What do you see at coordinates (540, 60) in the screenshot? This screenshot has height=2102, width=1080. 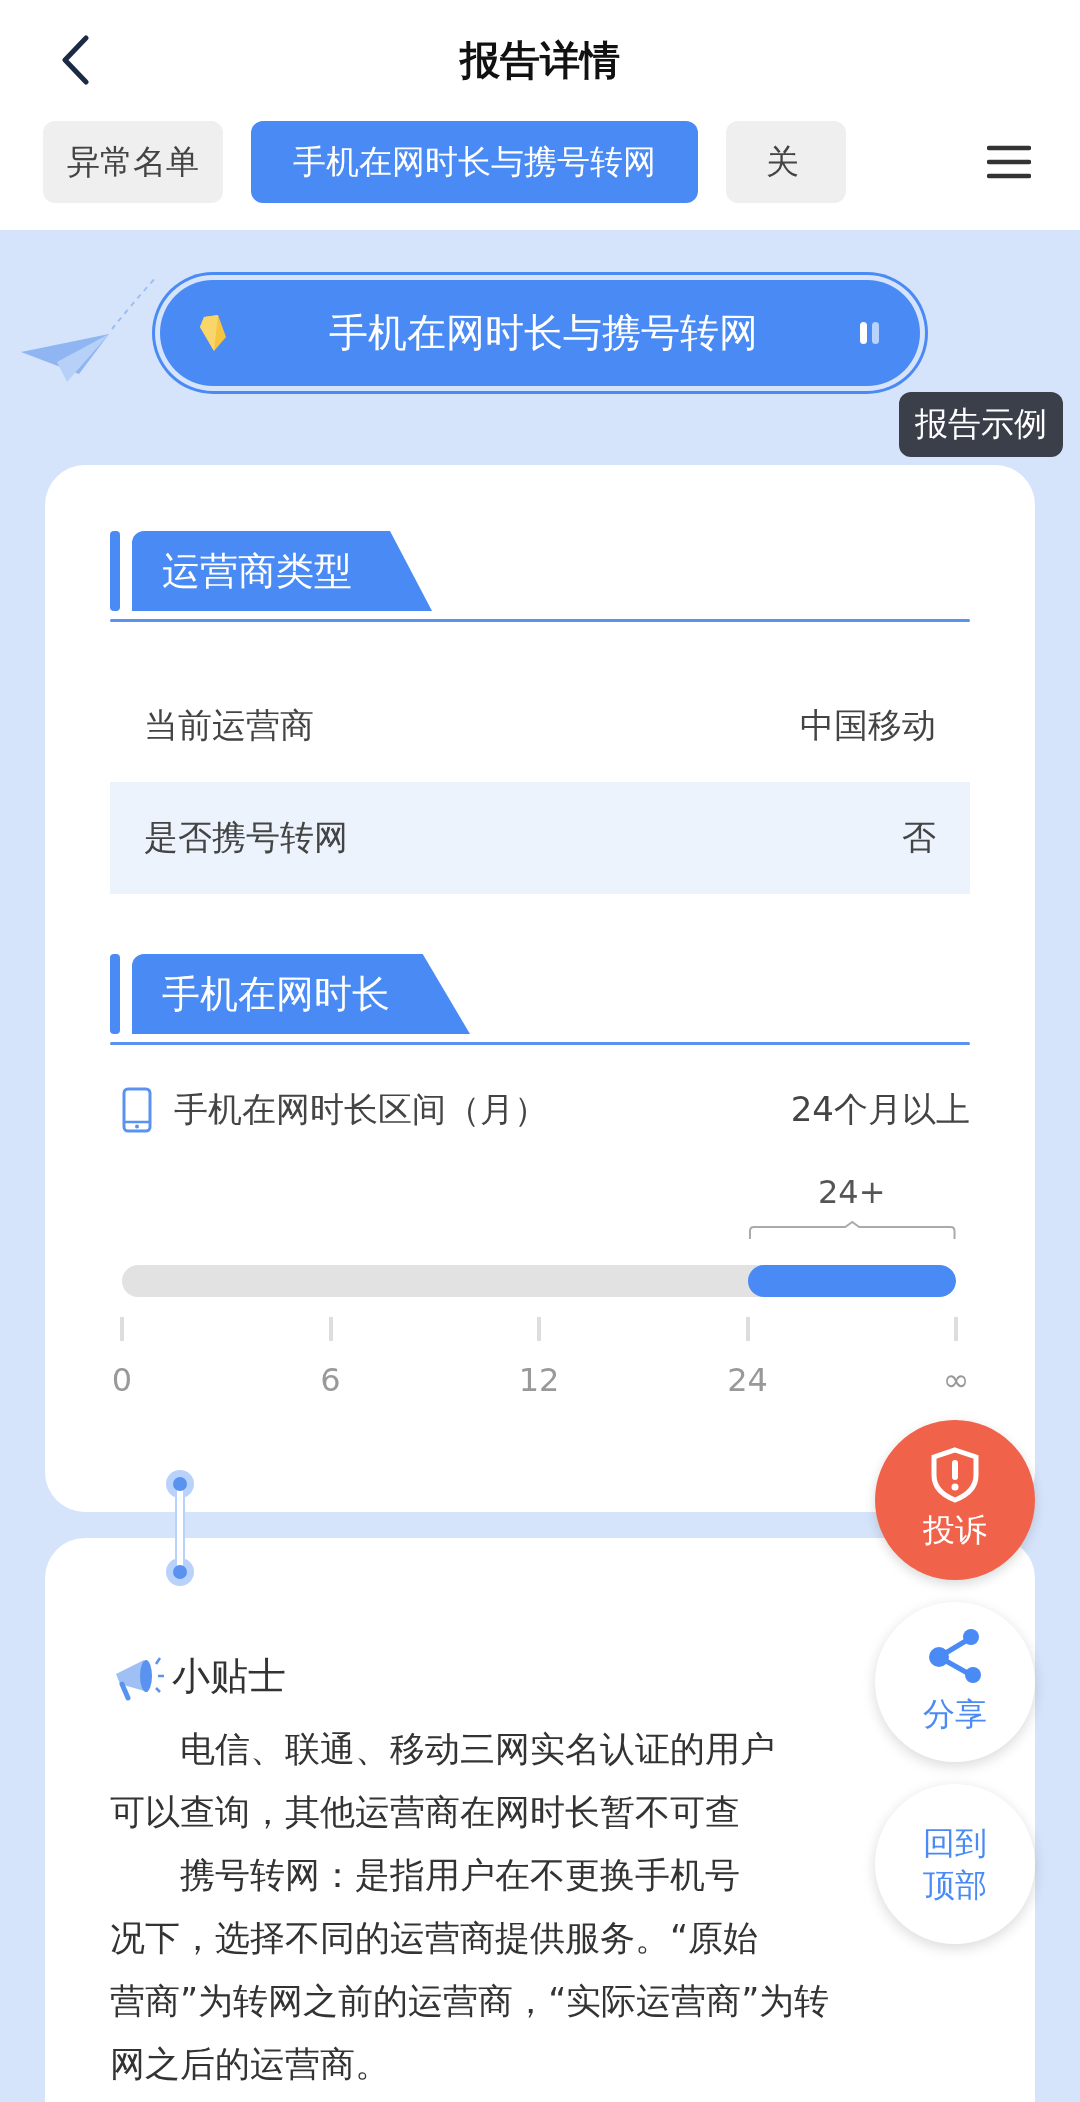 I see `page-title: 报告详情` at bounding box center [540, 60].